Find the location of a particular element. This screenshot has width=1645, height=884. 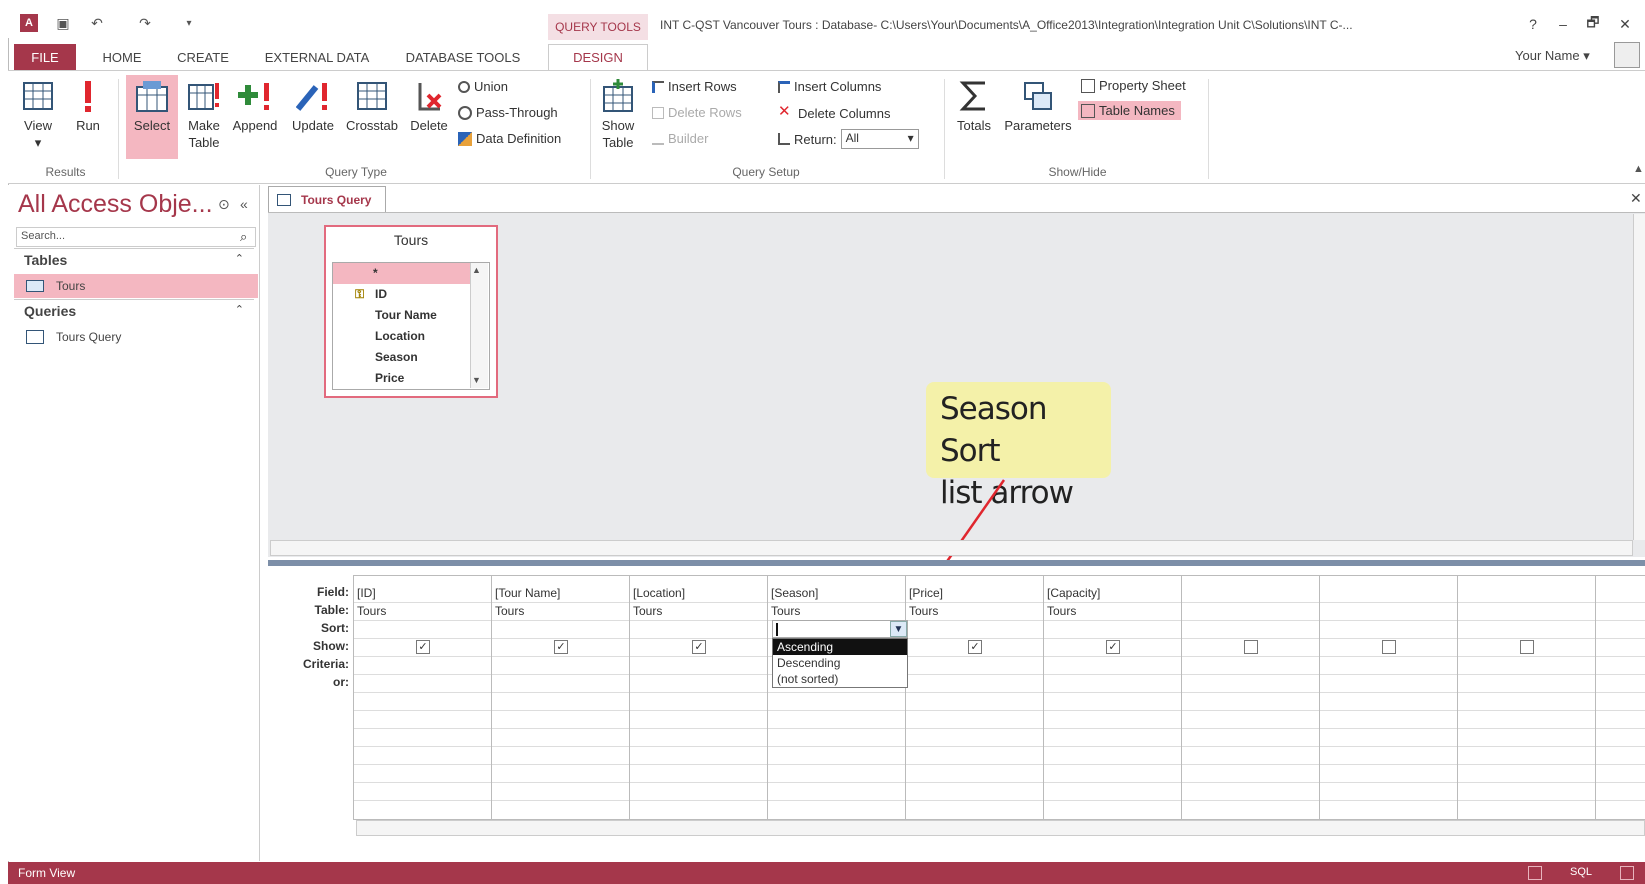

close-window-button: ✕ is located at coordinates (1625, 24).